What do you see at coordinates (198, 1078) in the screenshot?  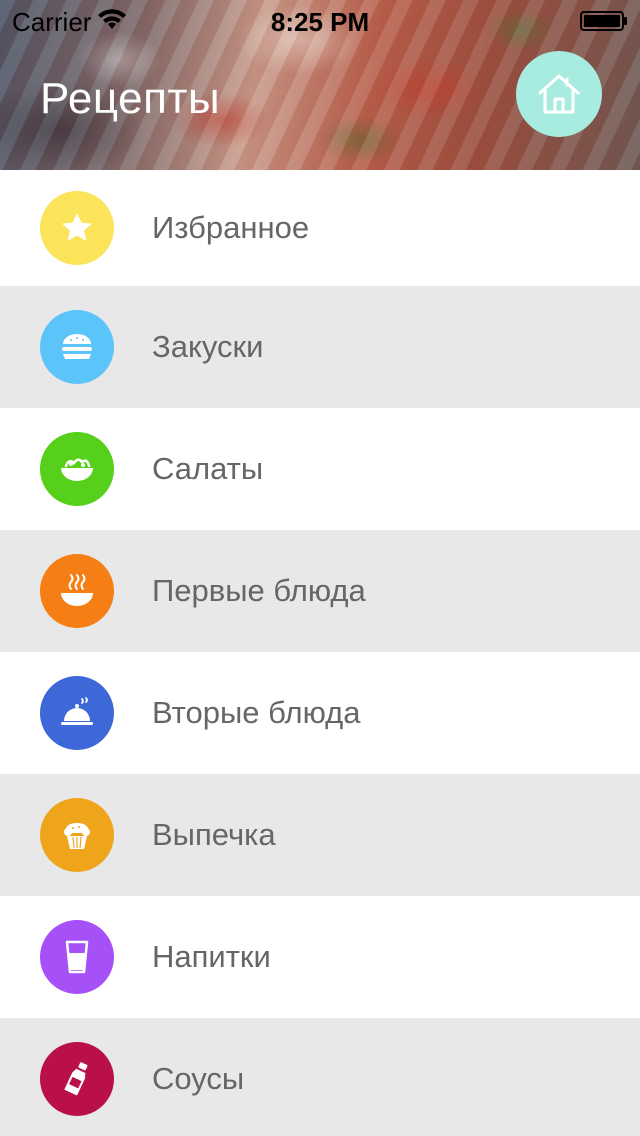 I see `list-item-label: Соусы` at bounding box center [198, 1078].